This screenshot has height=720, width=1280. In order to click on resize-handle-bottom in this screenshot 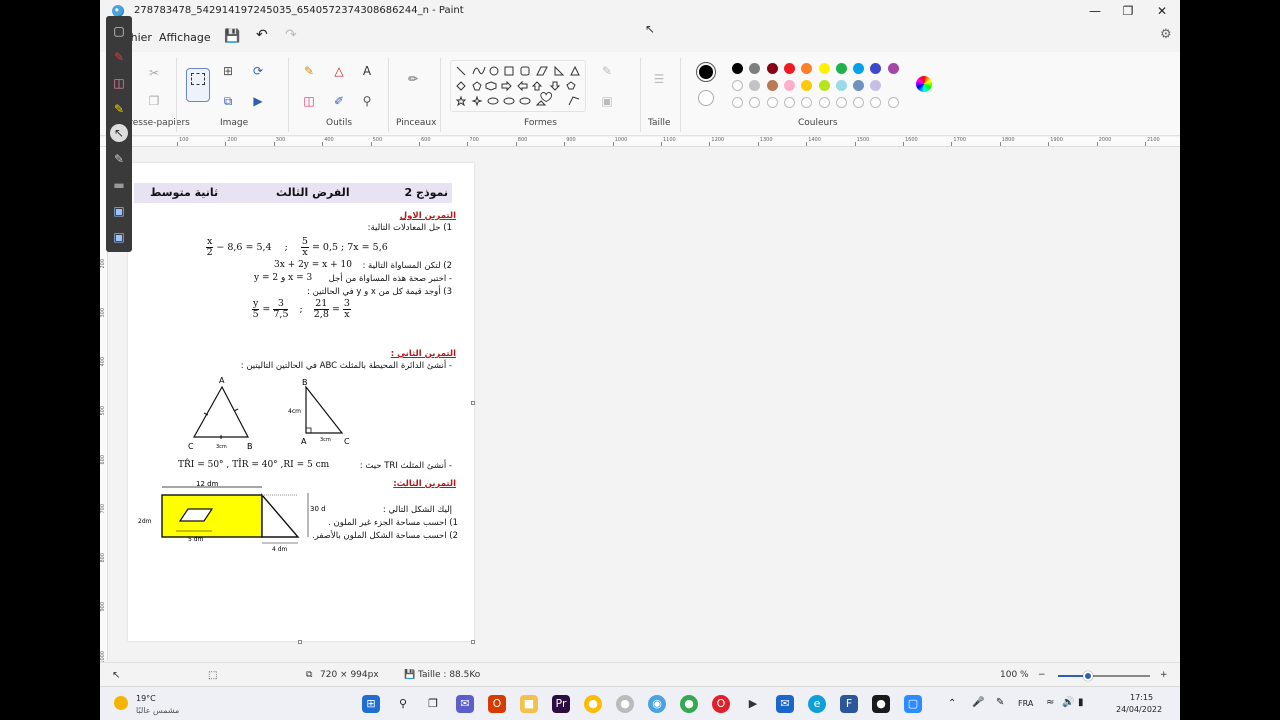, I will do `click(300, 642)`.